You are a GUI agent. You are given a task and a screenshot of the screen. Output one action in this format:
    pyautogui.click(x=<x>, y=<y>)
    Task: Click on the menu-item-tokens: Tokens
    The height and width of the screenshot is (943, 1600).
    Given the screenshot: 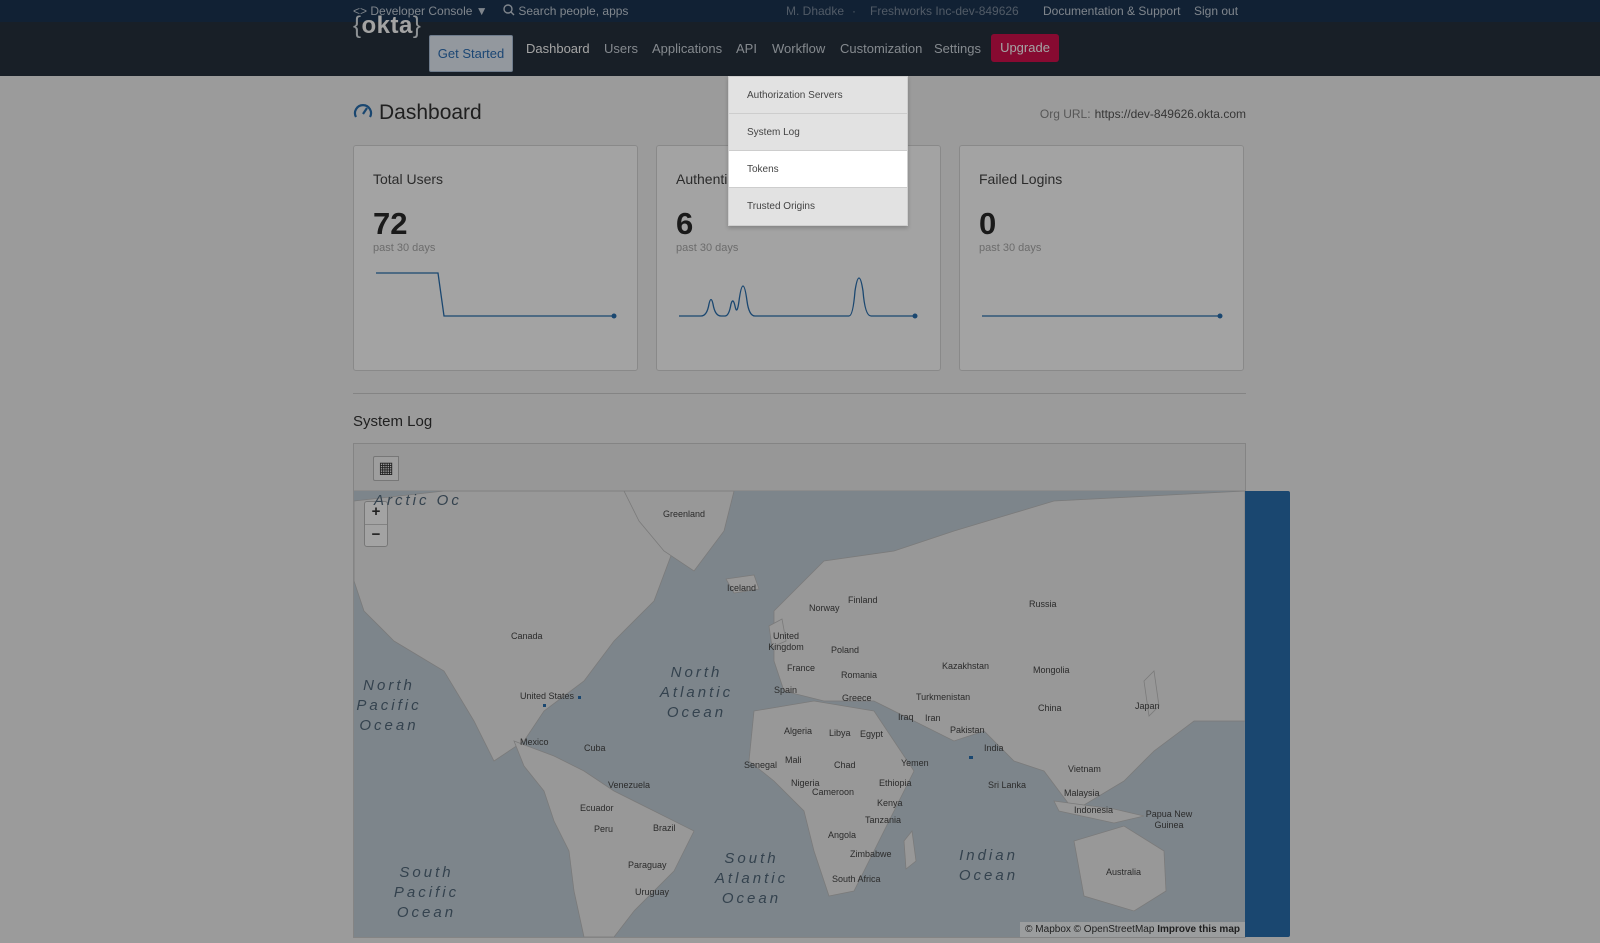 What is the action you would take?
    pyautogui.click(x=818, y=169)
    